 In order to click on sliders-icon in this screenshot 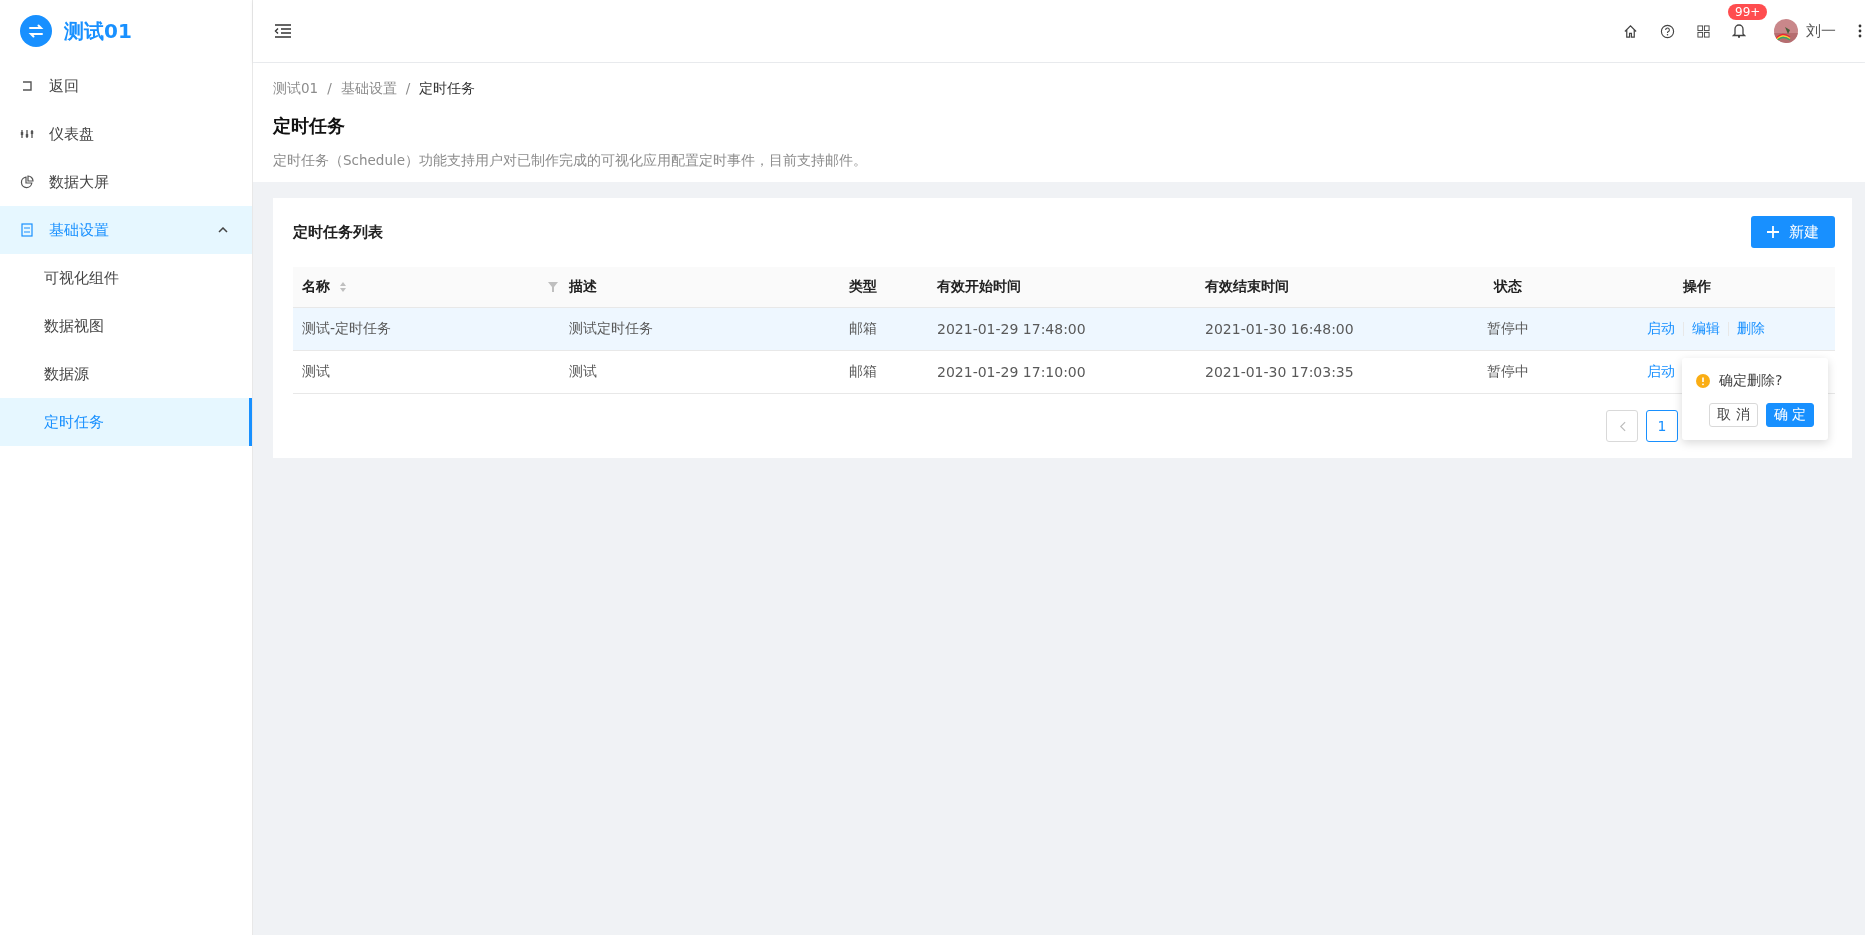, I will do `click(27, 134)`.